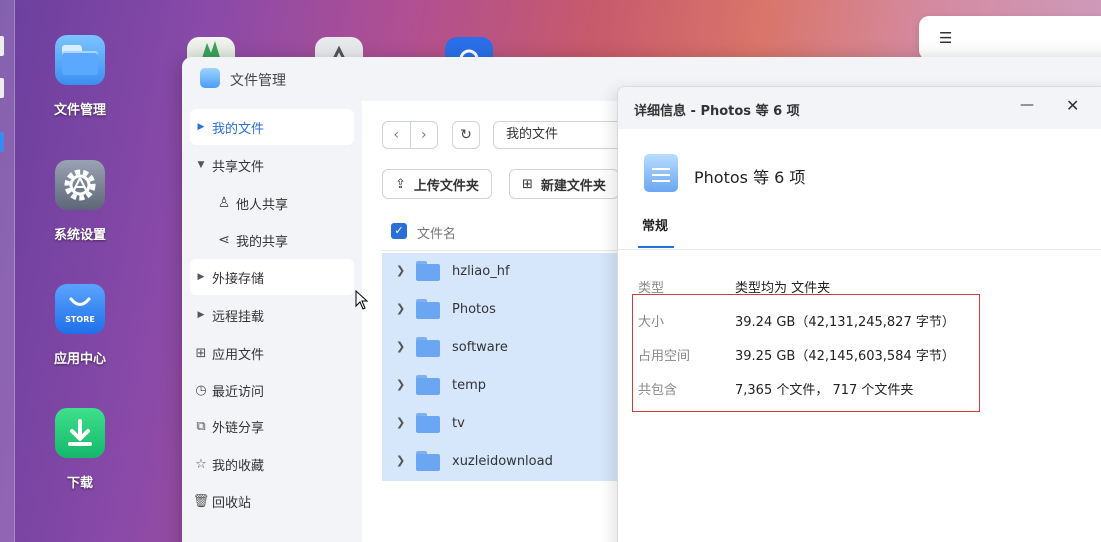  What do you see at coordinates (258, 81) in the screenshot?
I see `window-title: 文件管理` at bounding box center [258, 81].